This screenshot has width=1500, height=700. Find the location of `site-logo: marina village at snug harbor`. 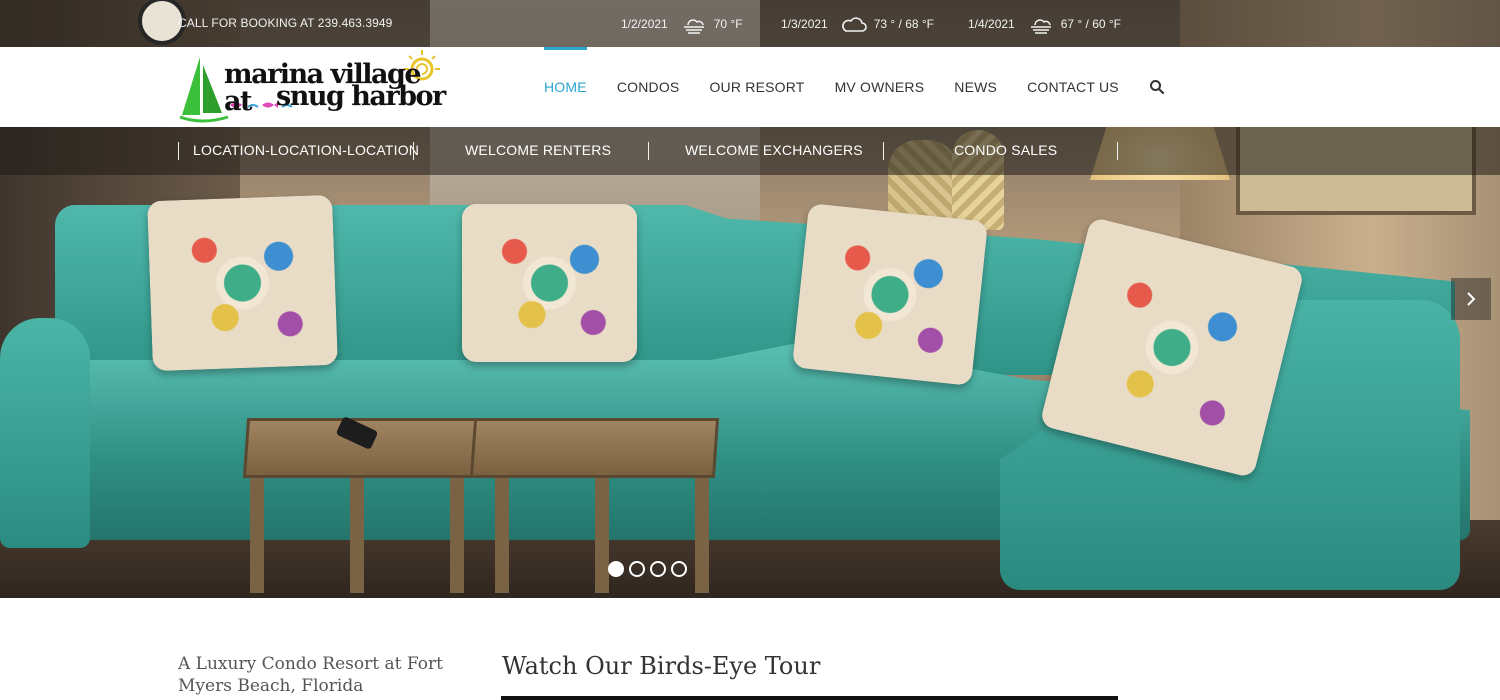

site-logo: marina village at snug harbor is located at coordinates (313, 86).